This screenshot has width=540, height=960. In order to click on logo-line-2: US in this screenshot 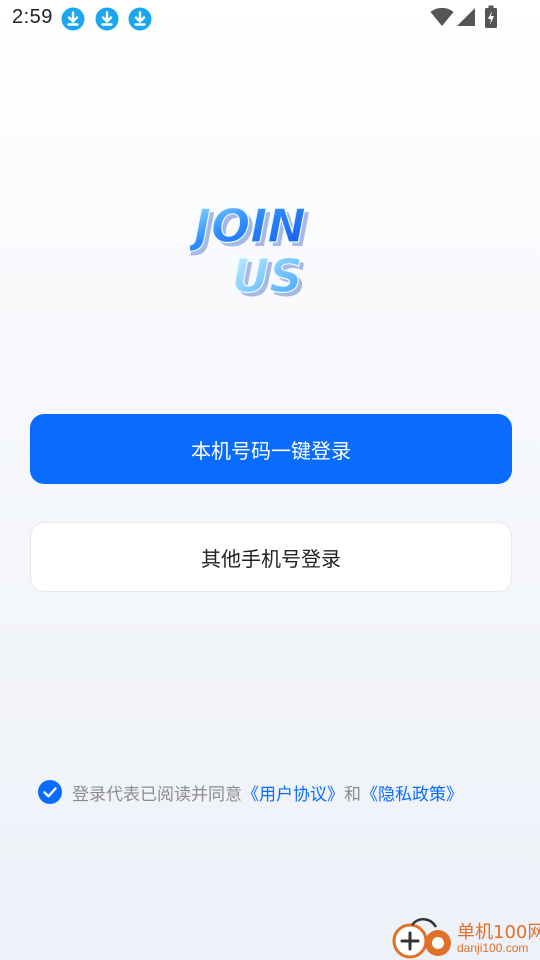, I will do `click(267, 276)`.